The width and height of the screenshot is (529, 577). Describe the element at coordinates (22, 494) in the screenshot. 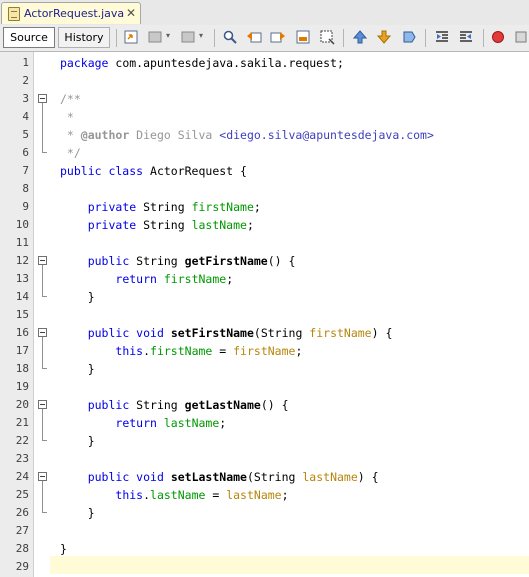

I see `line-number: 25` at that location.